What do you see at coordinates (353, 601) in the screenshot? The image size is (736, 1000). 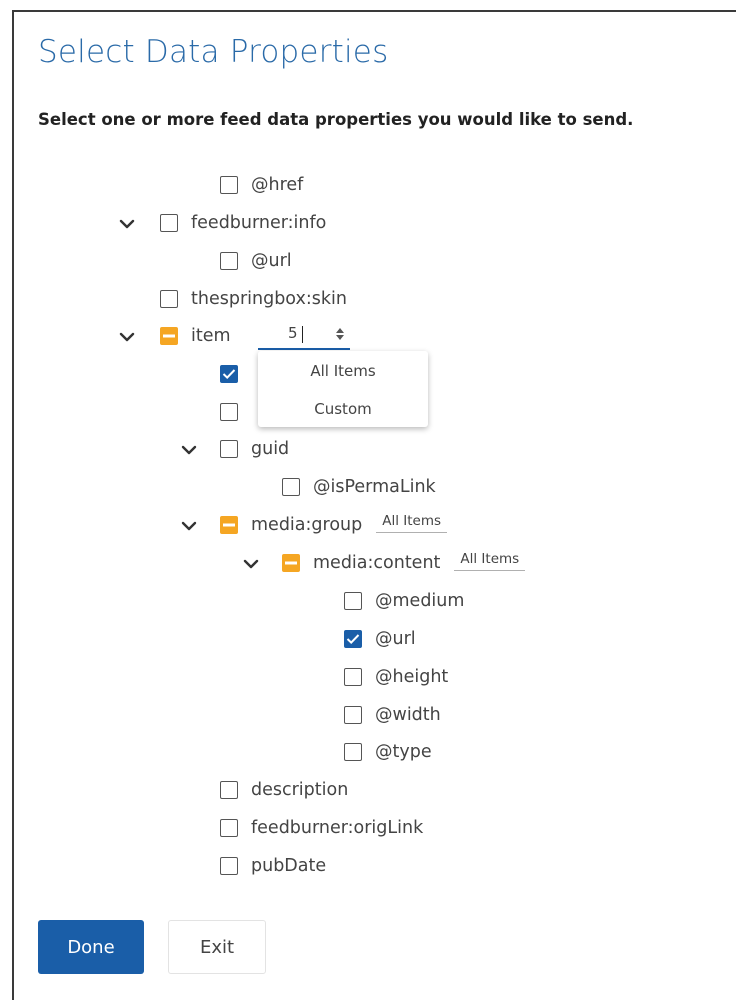 I see `checkbox-medium` at bounding box center [353, 601].